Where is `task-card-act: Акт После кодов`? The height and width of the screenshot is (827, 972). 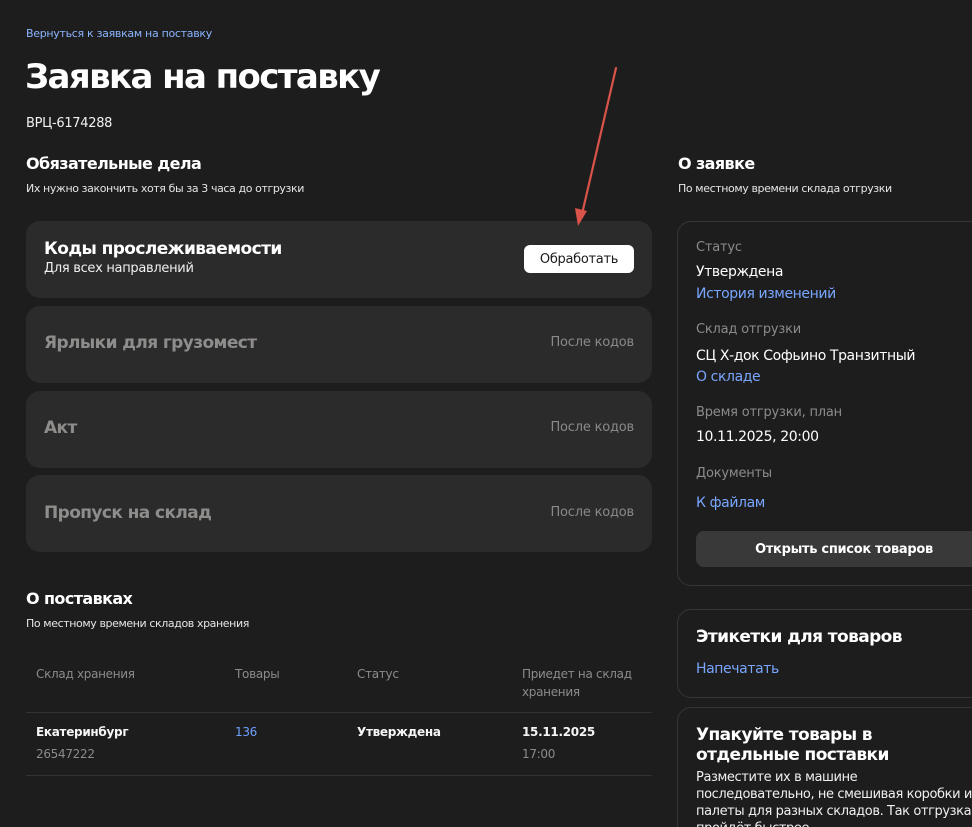
task-card-act: Акт После кодов is located at coordinates (339, 429).